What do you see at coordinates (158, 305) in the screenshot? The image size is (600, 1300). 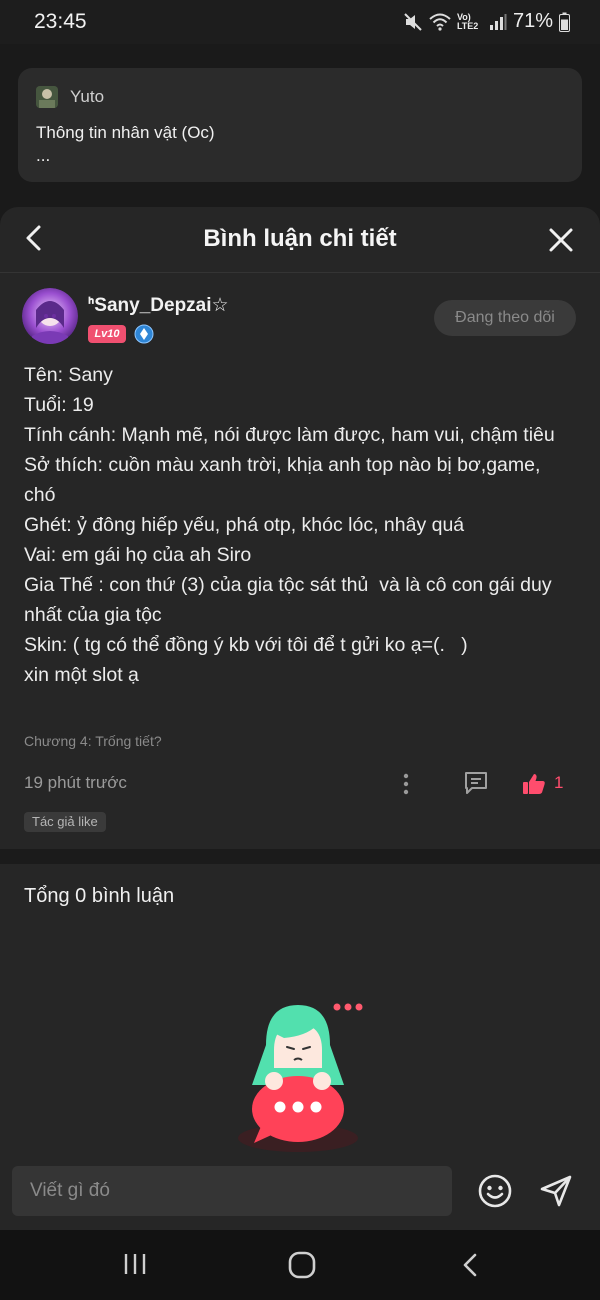 I see `commenter-username: ᑋSany_Depzai☆` at bounding box center [158, 305].